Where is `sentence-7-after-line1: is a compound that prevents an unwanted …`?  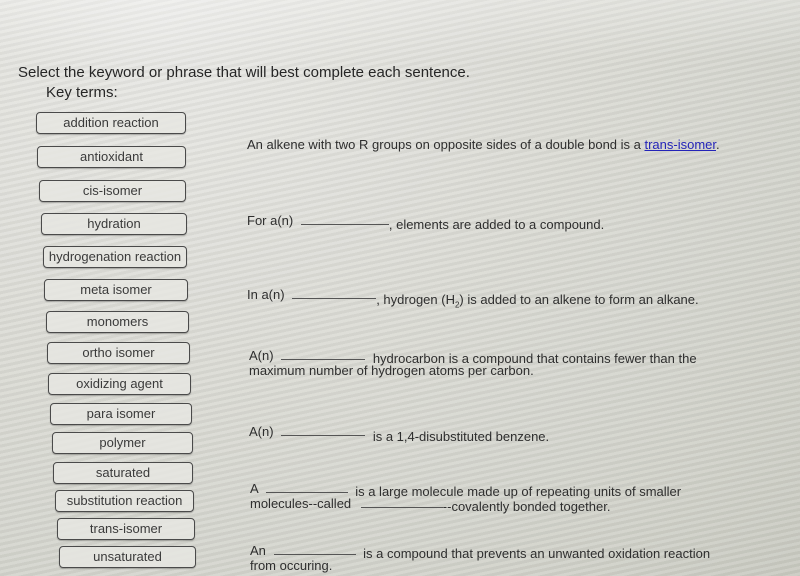 sentence-7-after-line1: is a compound that prevents an unwanted … is located at coordinates (537, 553).